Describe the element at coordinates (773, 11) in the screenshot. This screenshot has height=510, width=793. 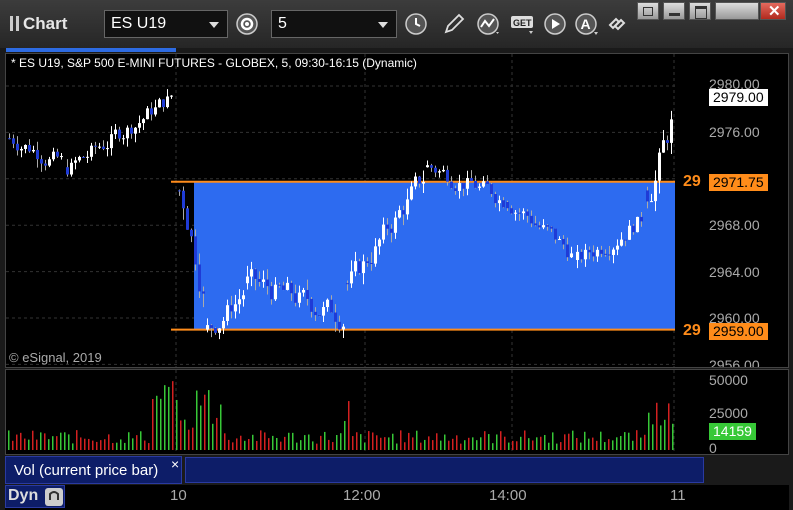
I see `close-button: ✕` at that location.